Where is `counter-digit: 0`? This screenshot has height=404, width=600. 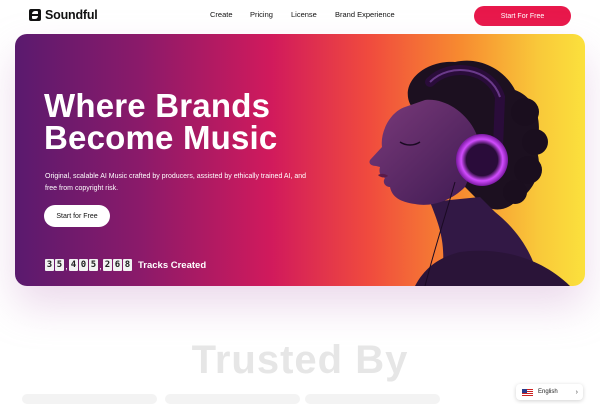 counter-digit: 0 is located at coordinates (83, 265).